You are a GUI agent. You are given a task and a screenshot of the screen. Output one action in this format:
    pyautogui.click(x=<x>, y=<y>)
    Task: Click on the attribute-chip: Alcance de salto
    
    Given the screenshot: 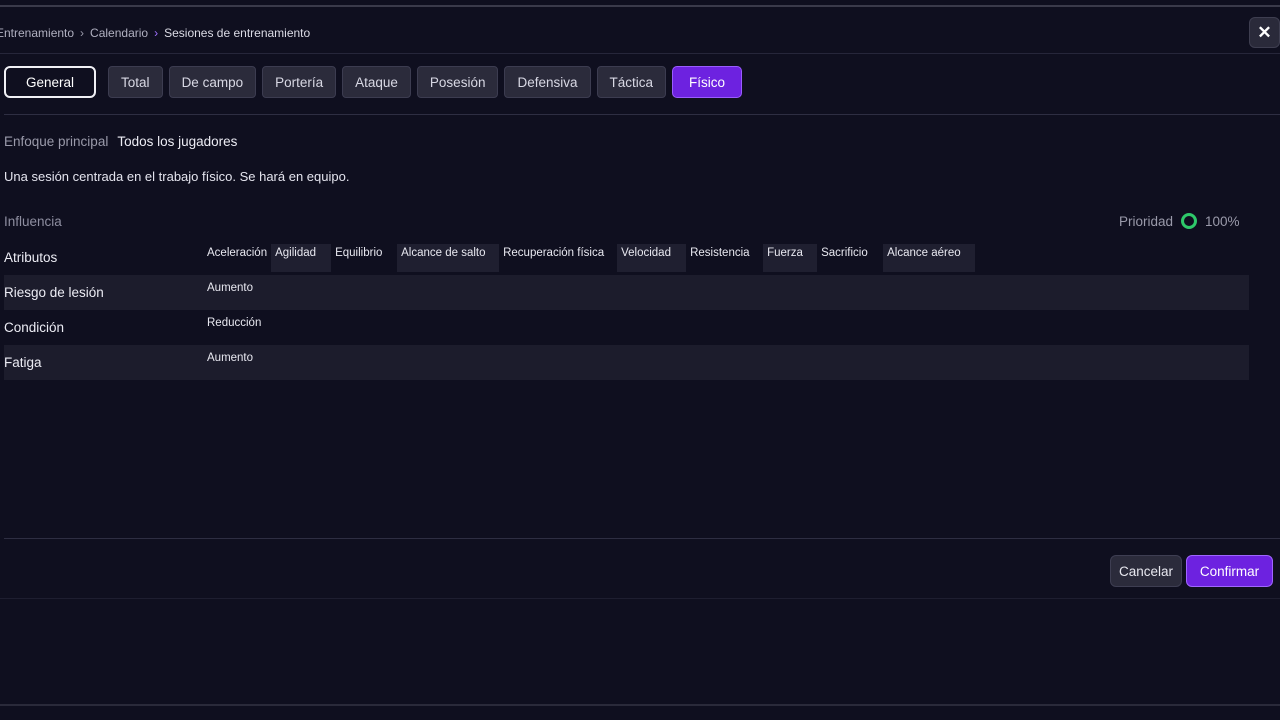 What is the action you would take?
    pyautogui.click(x=448, y=258)
    